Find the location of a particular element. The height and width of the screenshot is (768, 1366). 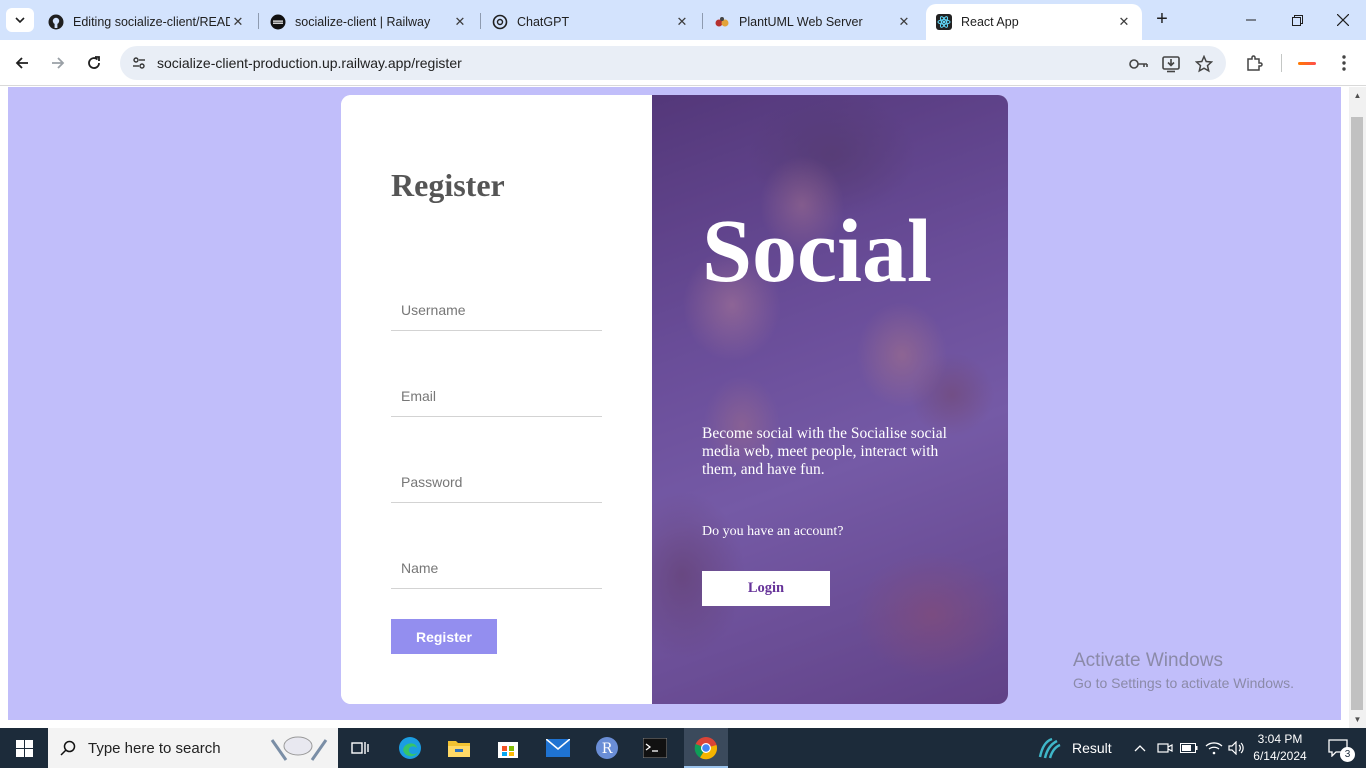

scroll-down-icon: ▼ is located at coordinates (1357, 719).